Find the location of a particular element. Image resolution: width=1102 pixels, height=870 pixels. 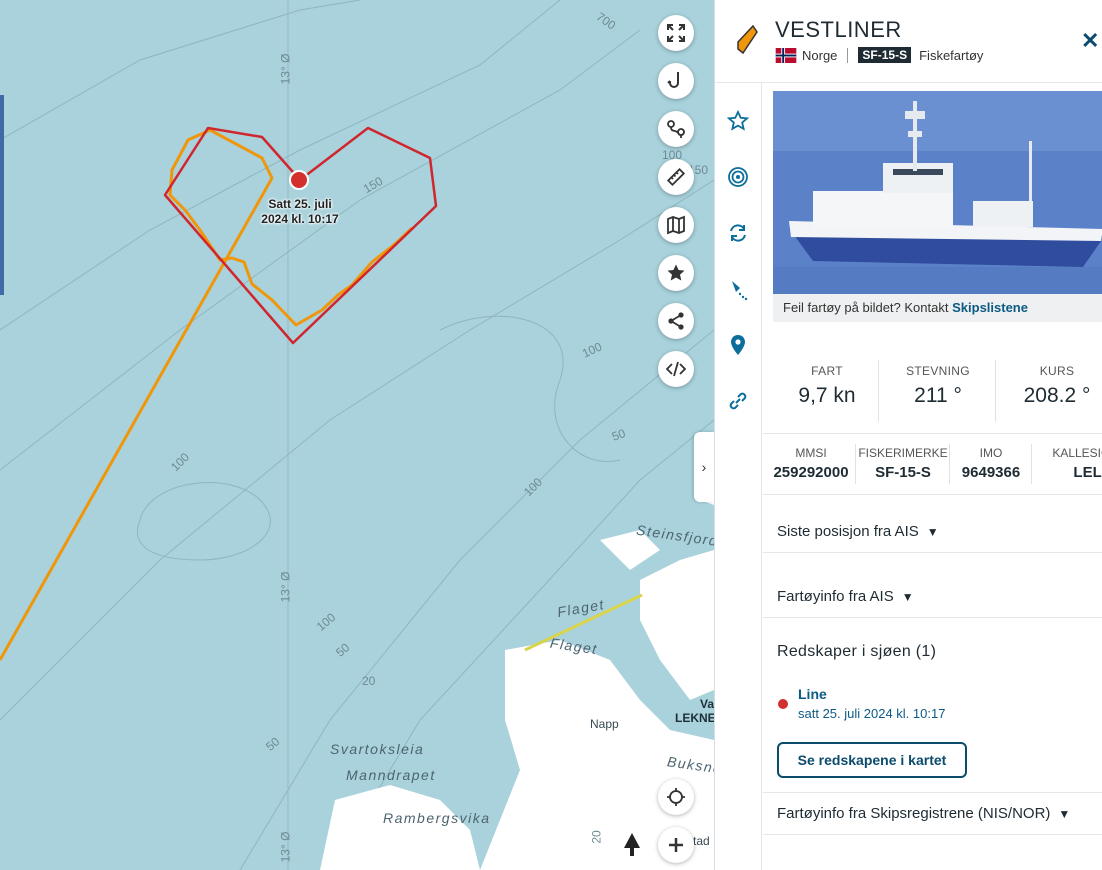

gear-marker-label: Satt 25. juli 2024 kl. 10:17 is located at coordinates (300, 212).